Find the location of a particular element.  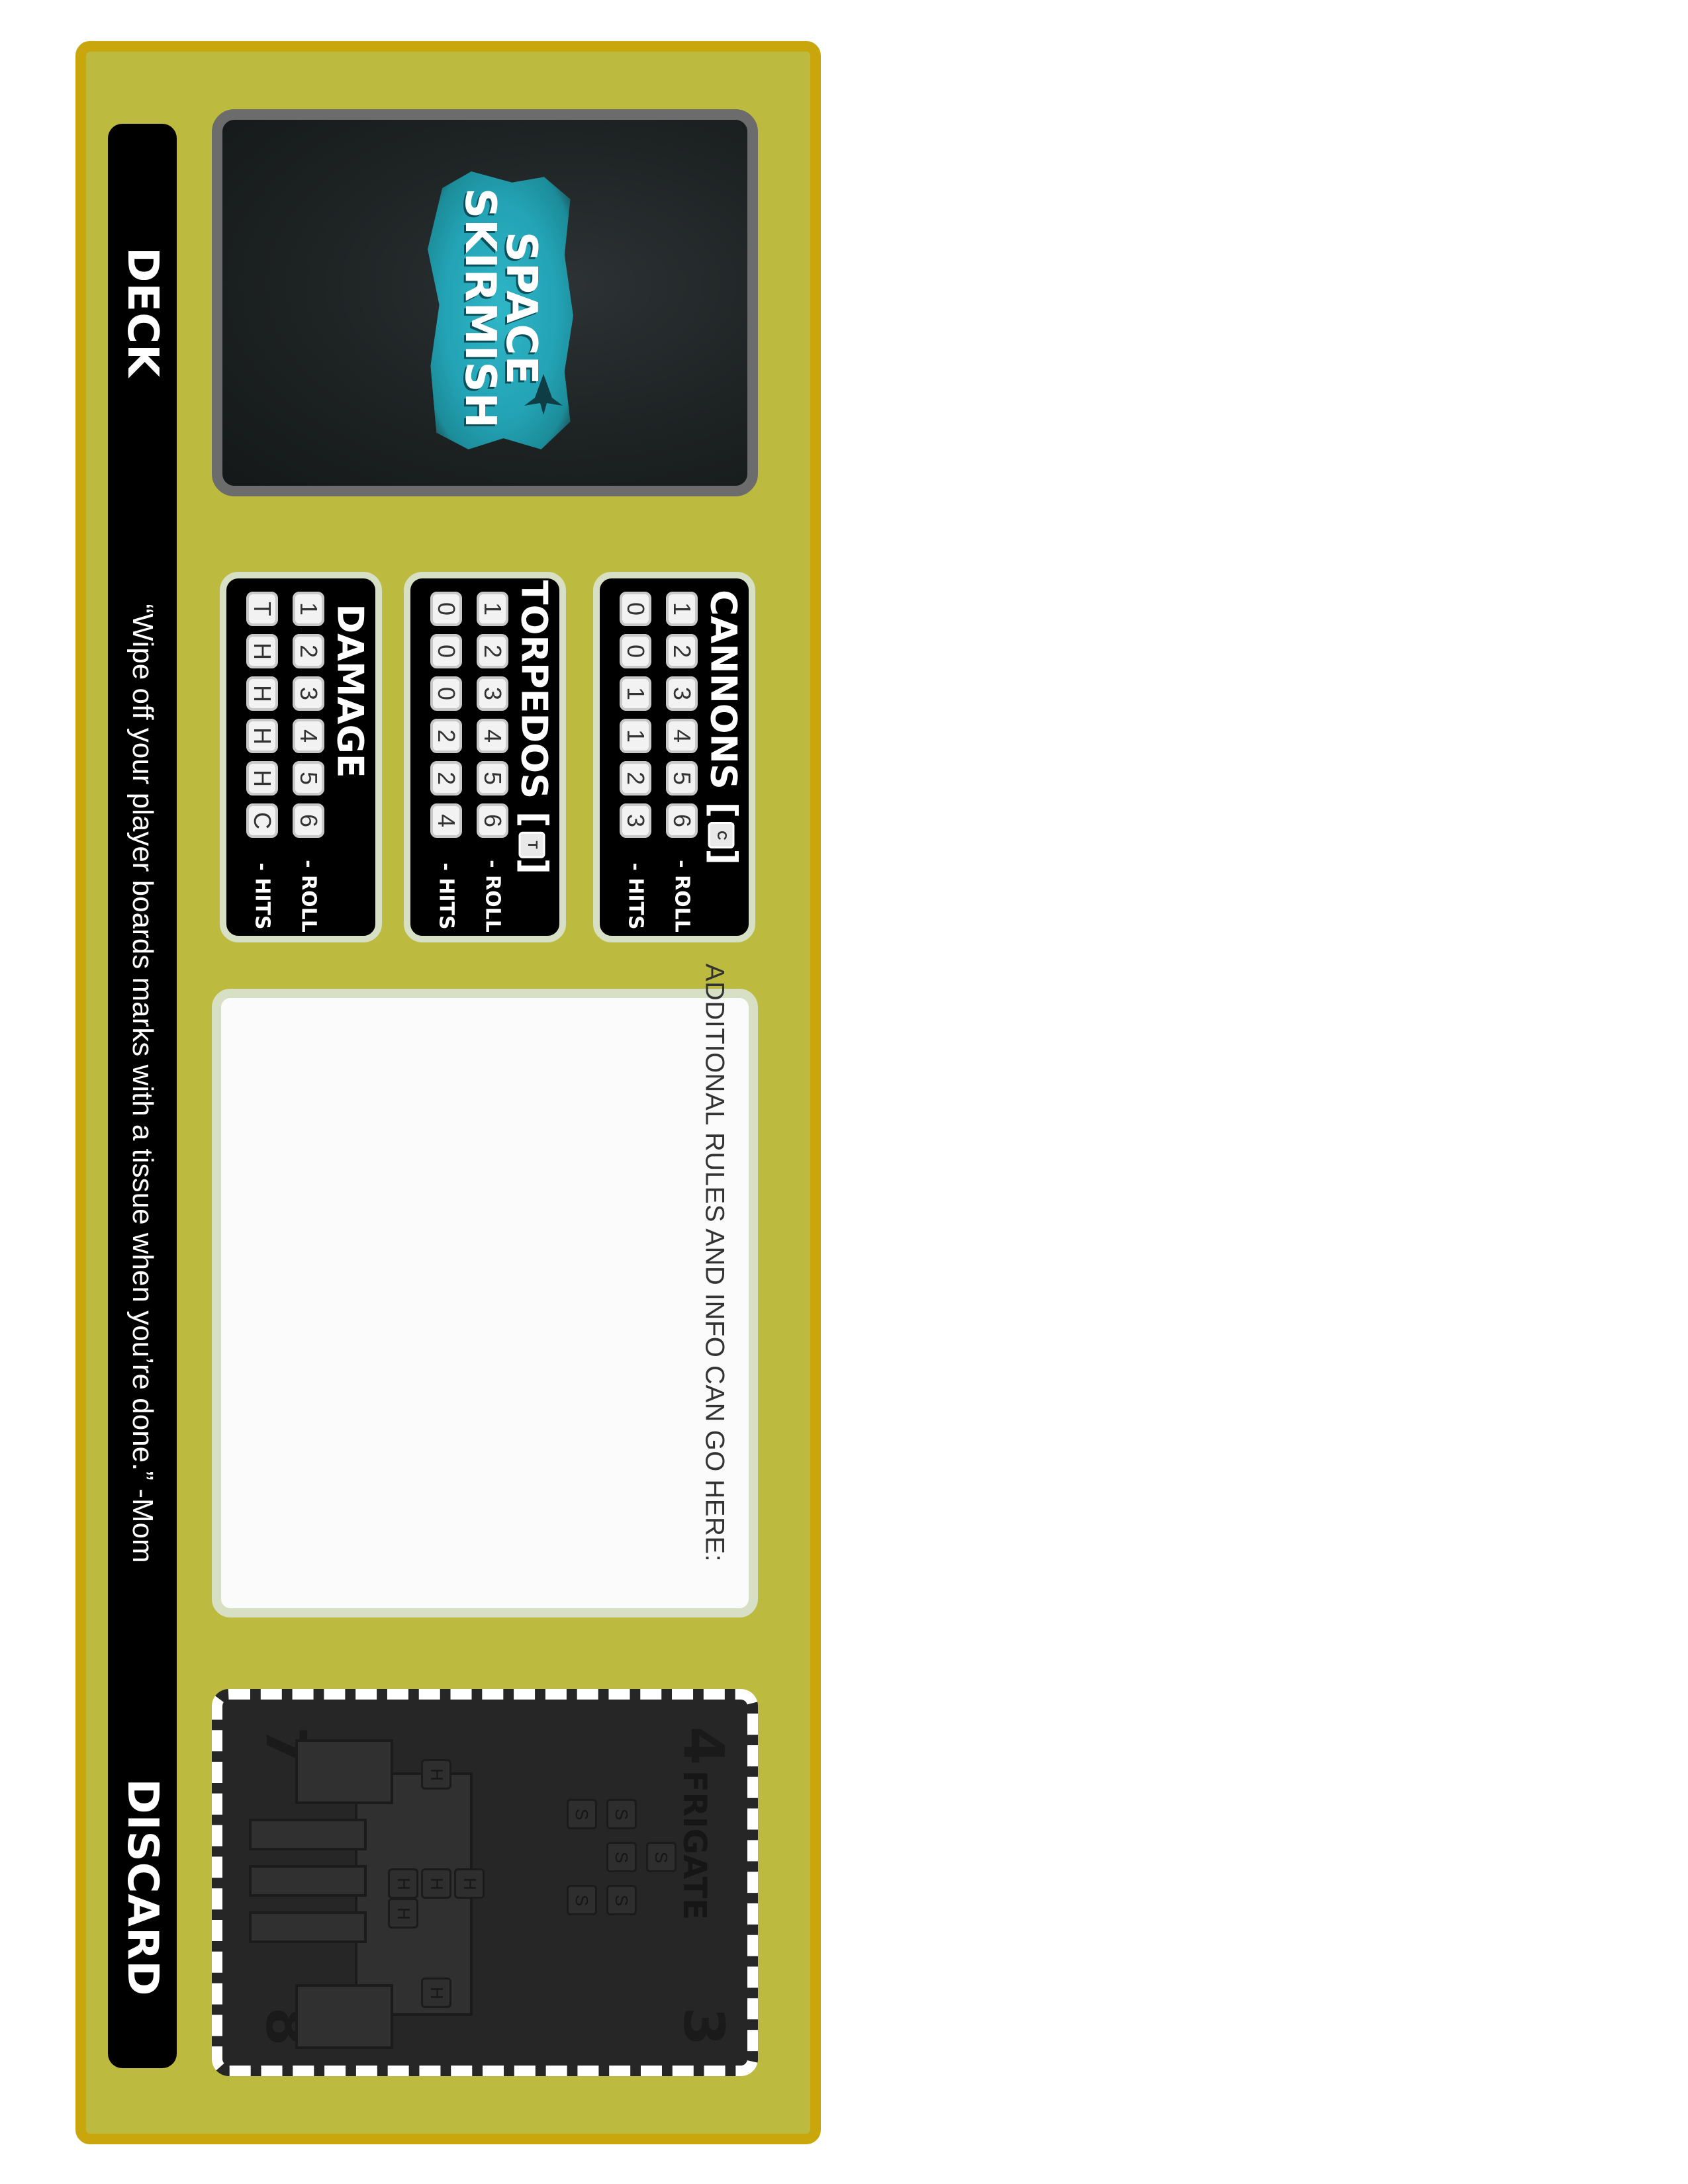

torpedo-symbol-icon: T is located at coordinates (531, 845).